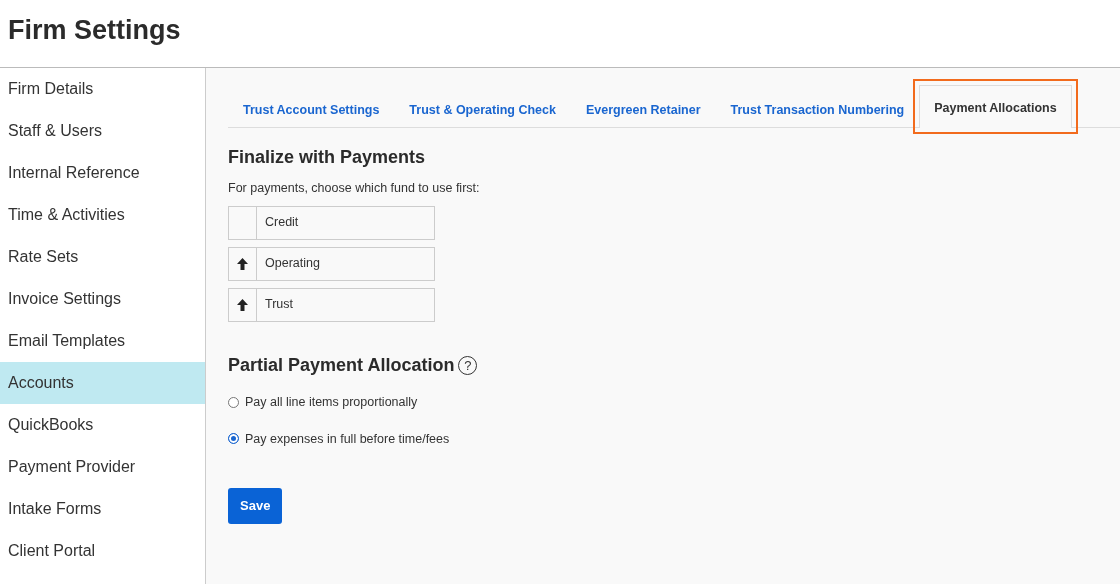  I want to click on section-heading: Finalize with Payments, so click(327, 157).